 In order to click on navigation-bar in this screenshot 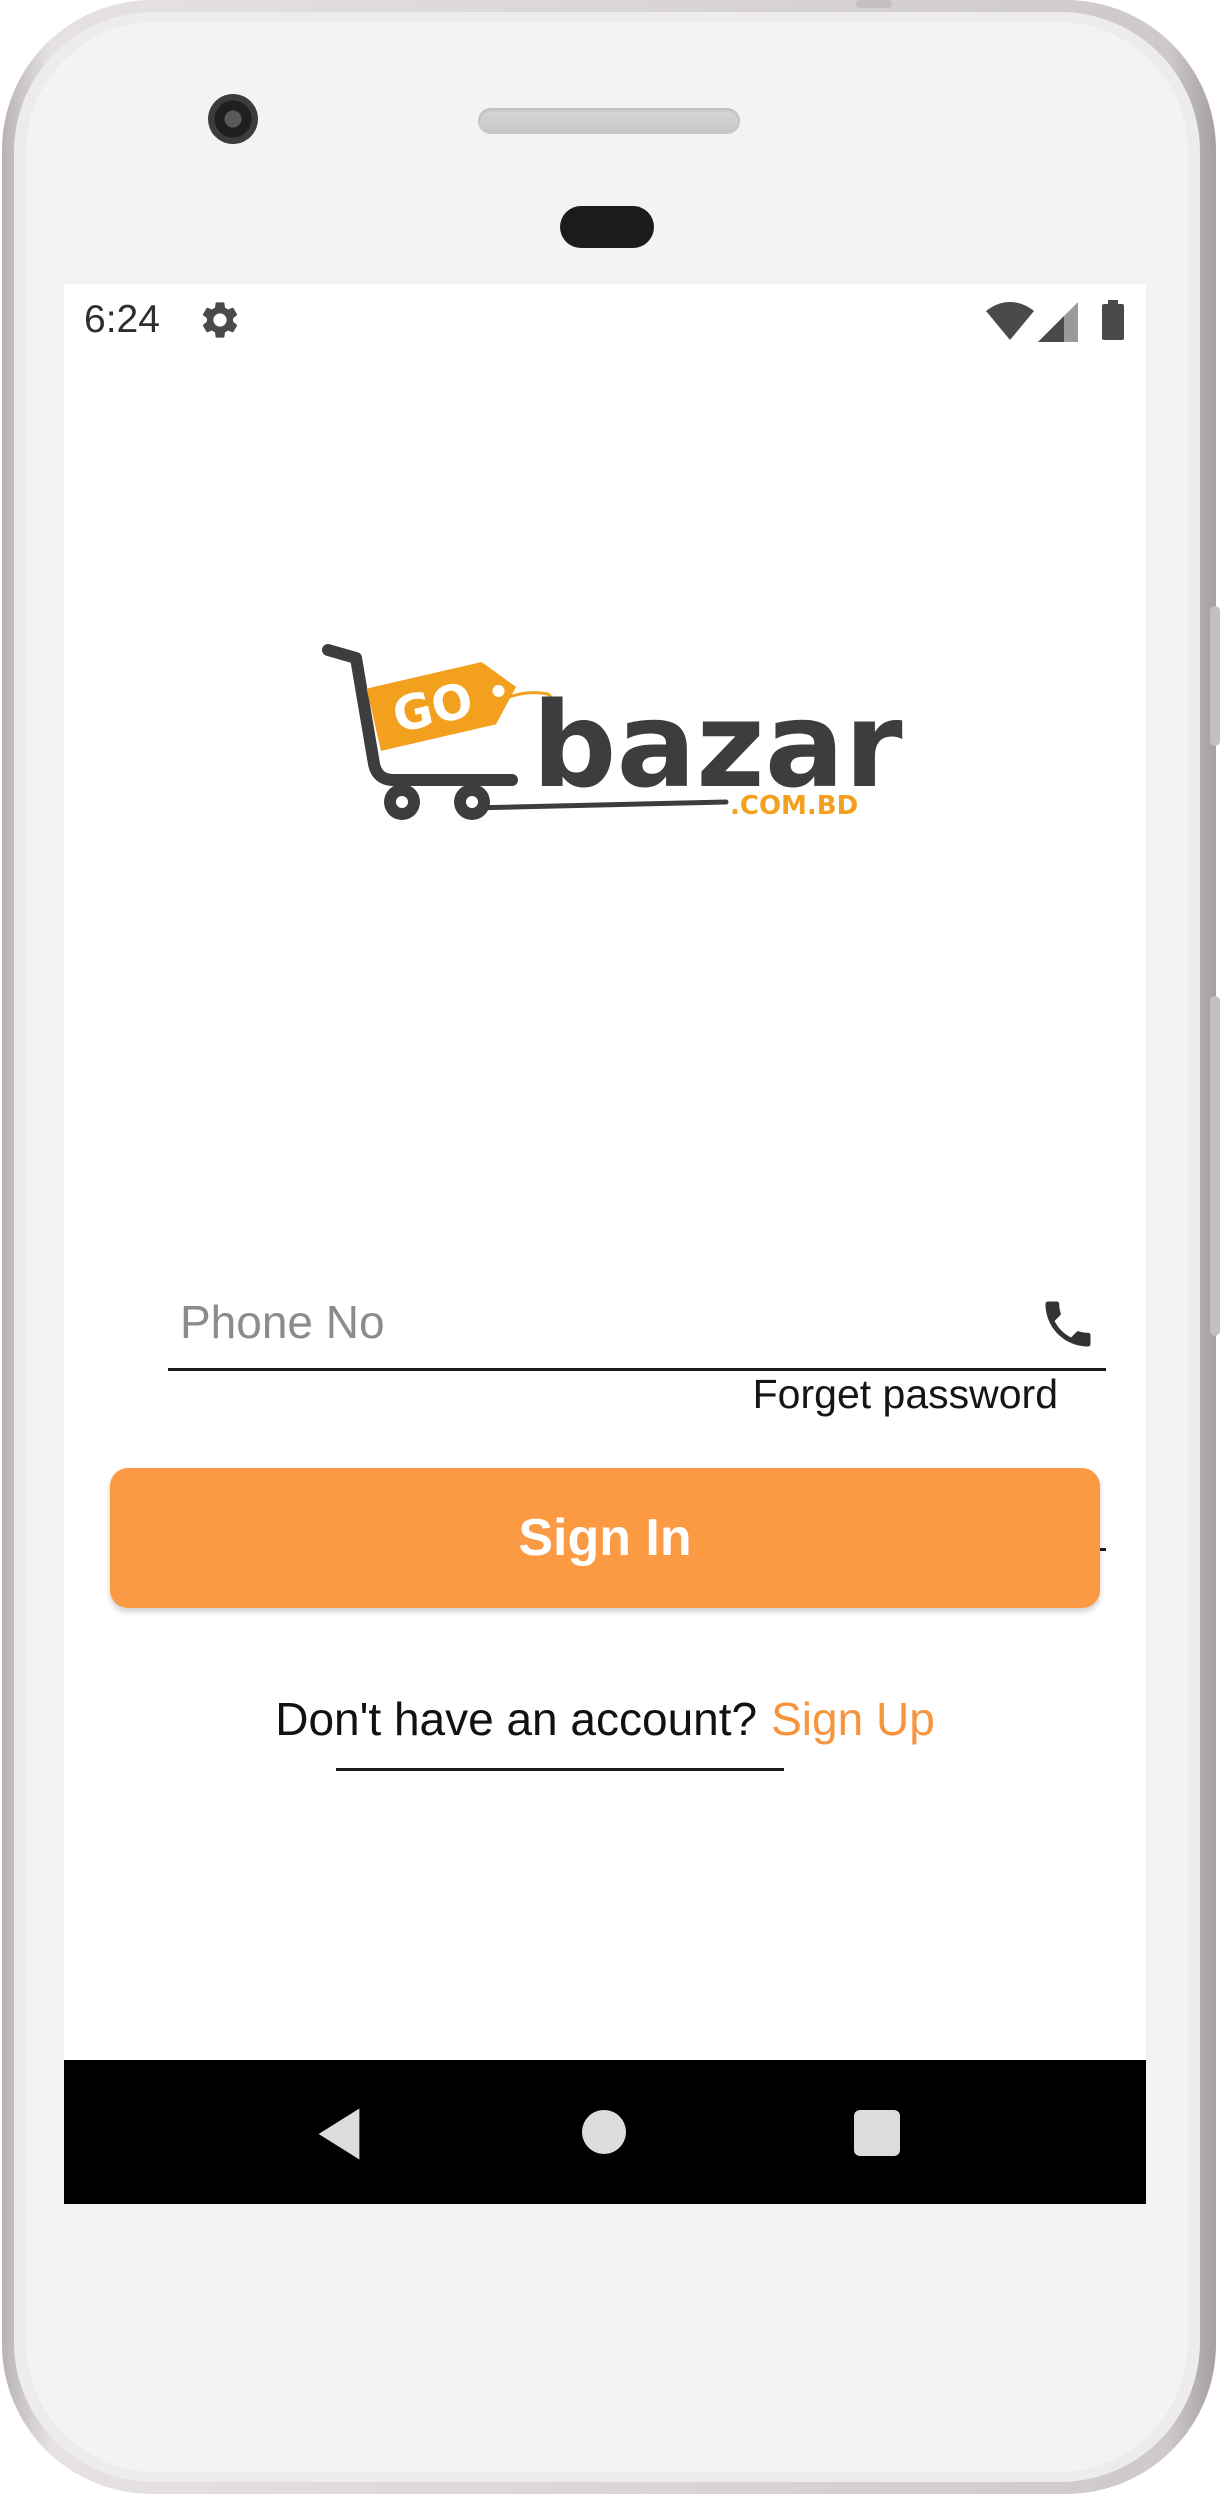, I will do `click(605, 2132)`.